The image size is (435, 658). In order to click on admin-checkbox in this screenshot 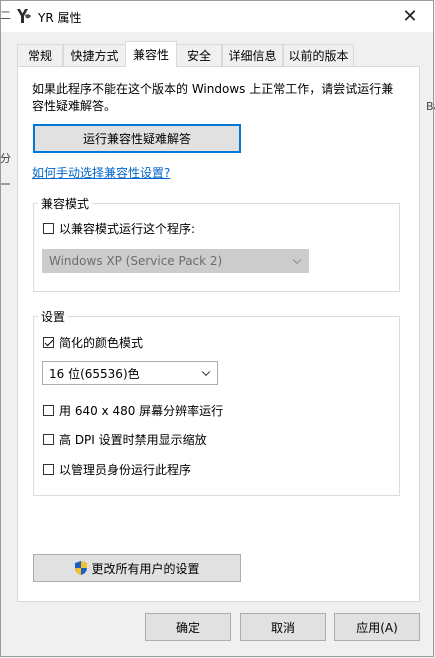, I will do `click(48, 469)`.